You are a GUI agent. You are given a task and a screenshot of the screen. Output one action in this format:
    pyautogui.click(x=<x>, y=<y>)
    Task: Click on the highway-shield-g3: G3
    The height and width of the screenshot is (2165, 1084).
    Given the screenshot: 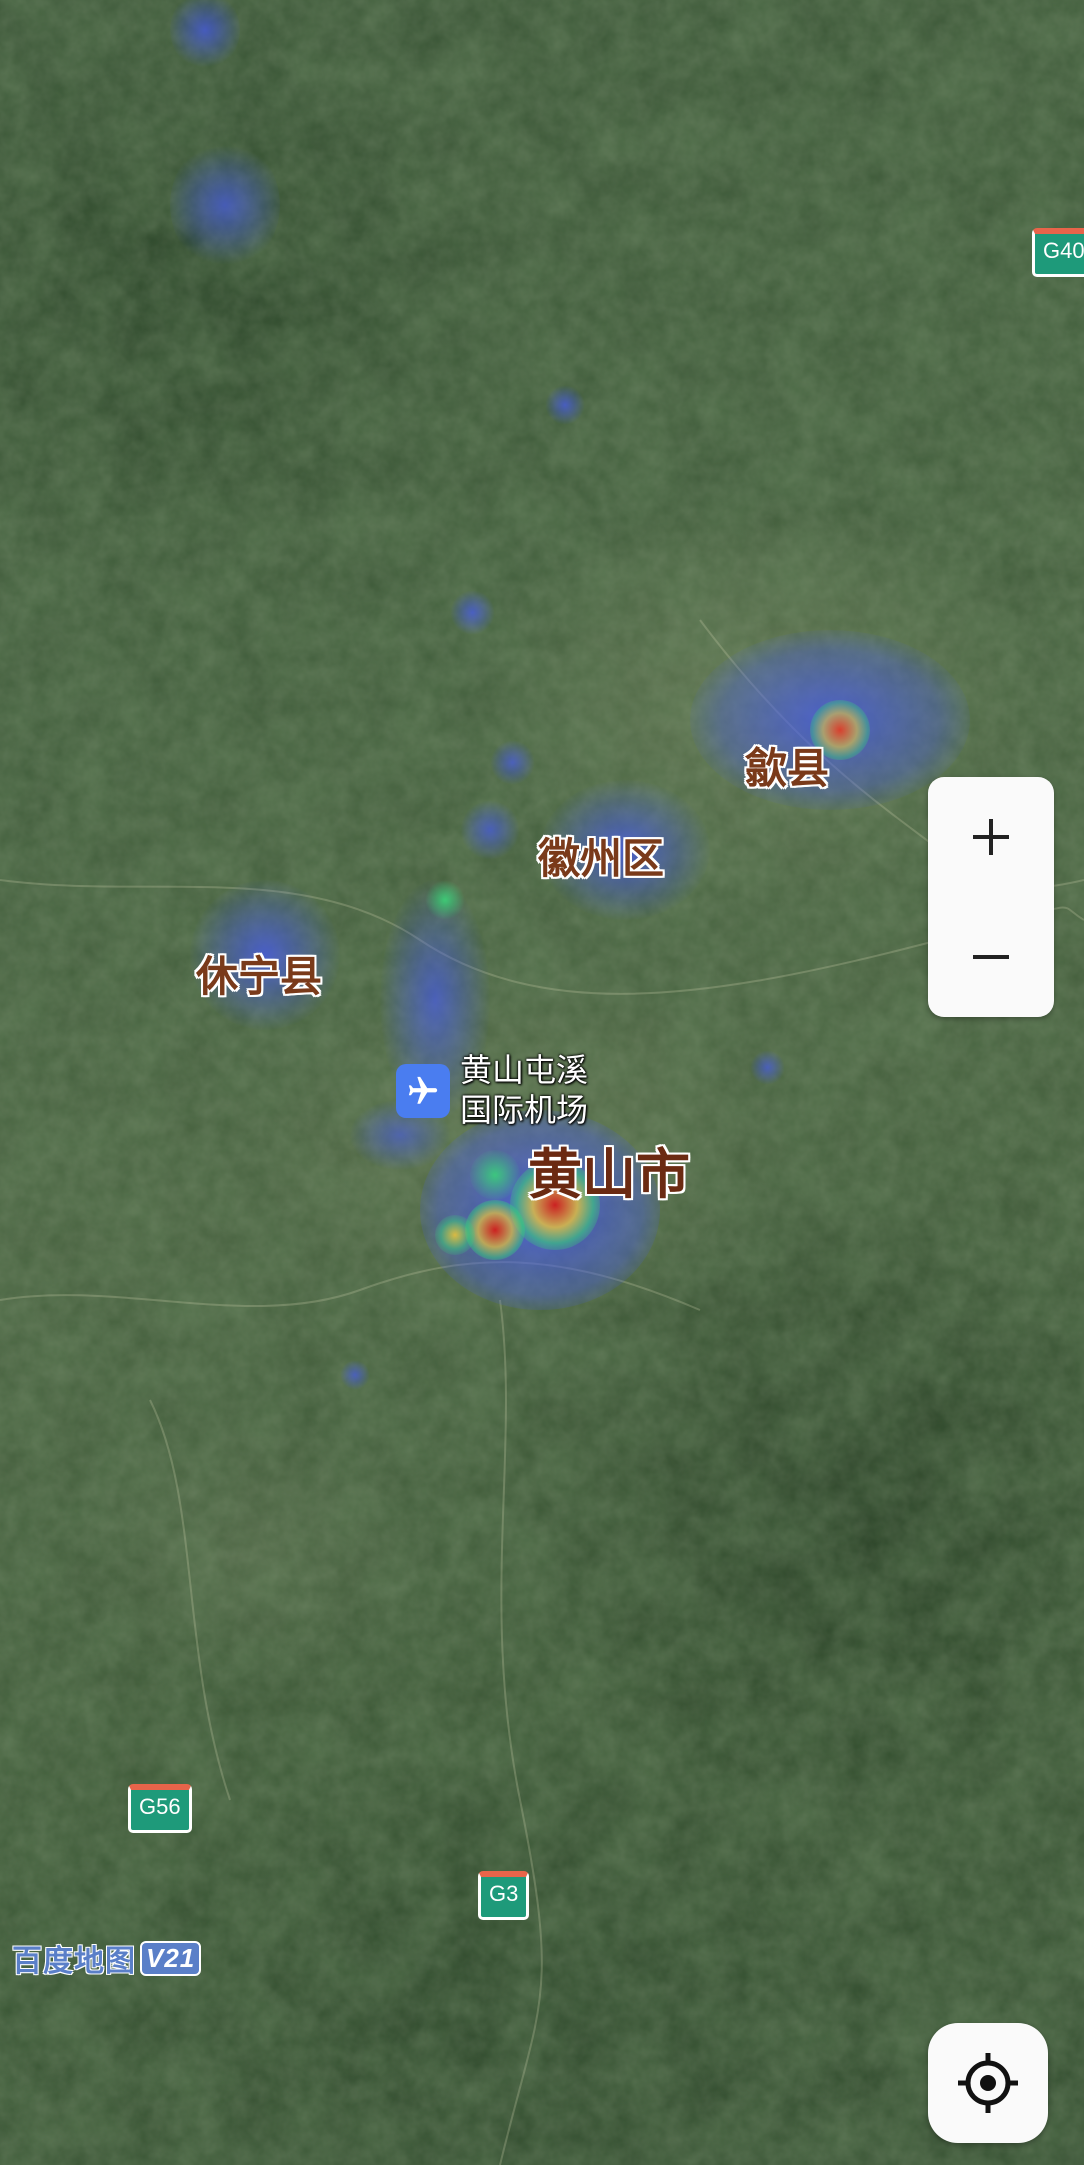 What is the action you would take?
    pyautogui.click(x=504, y=1895)
    